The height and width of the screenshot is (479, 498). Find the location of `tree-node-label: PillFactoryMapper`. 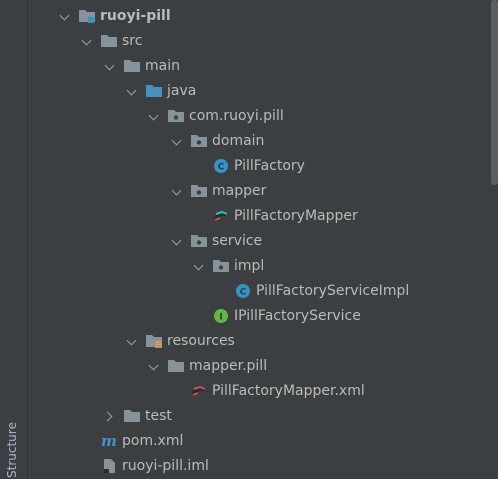

tree-node-label: PillFactoryMapper is located at coordinates (296, 215).